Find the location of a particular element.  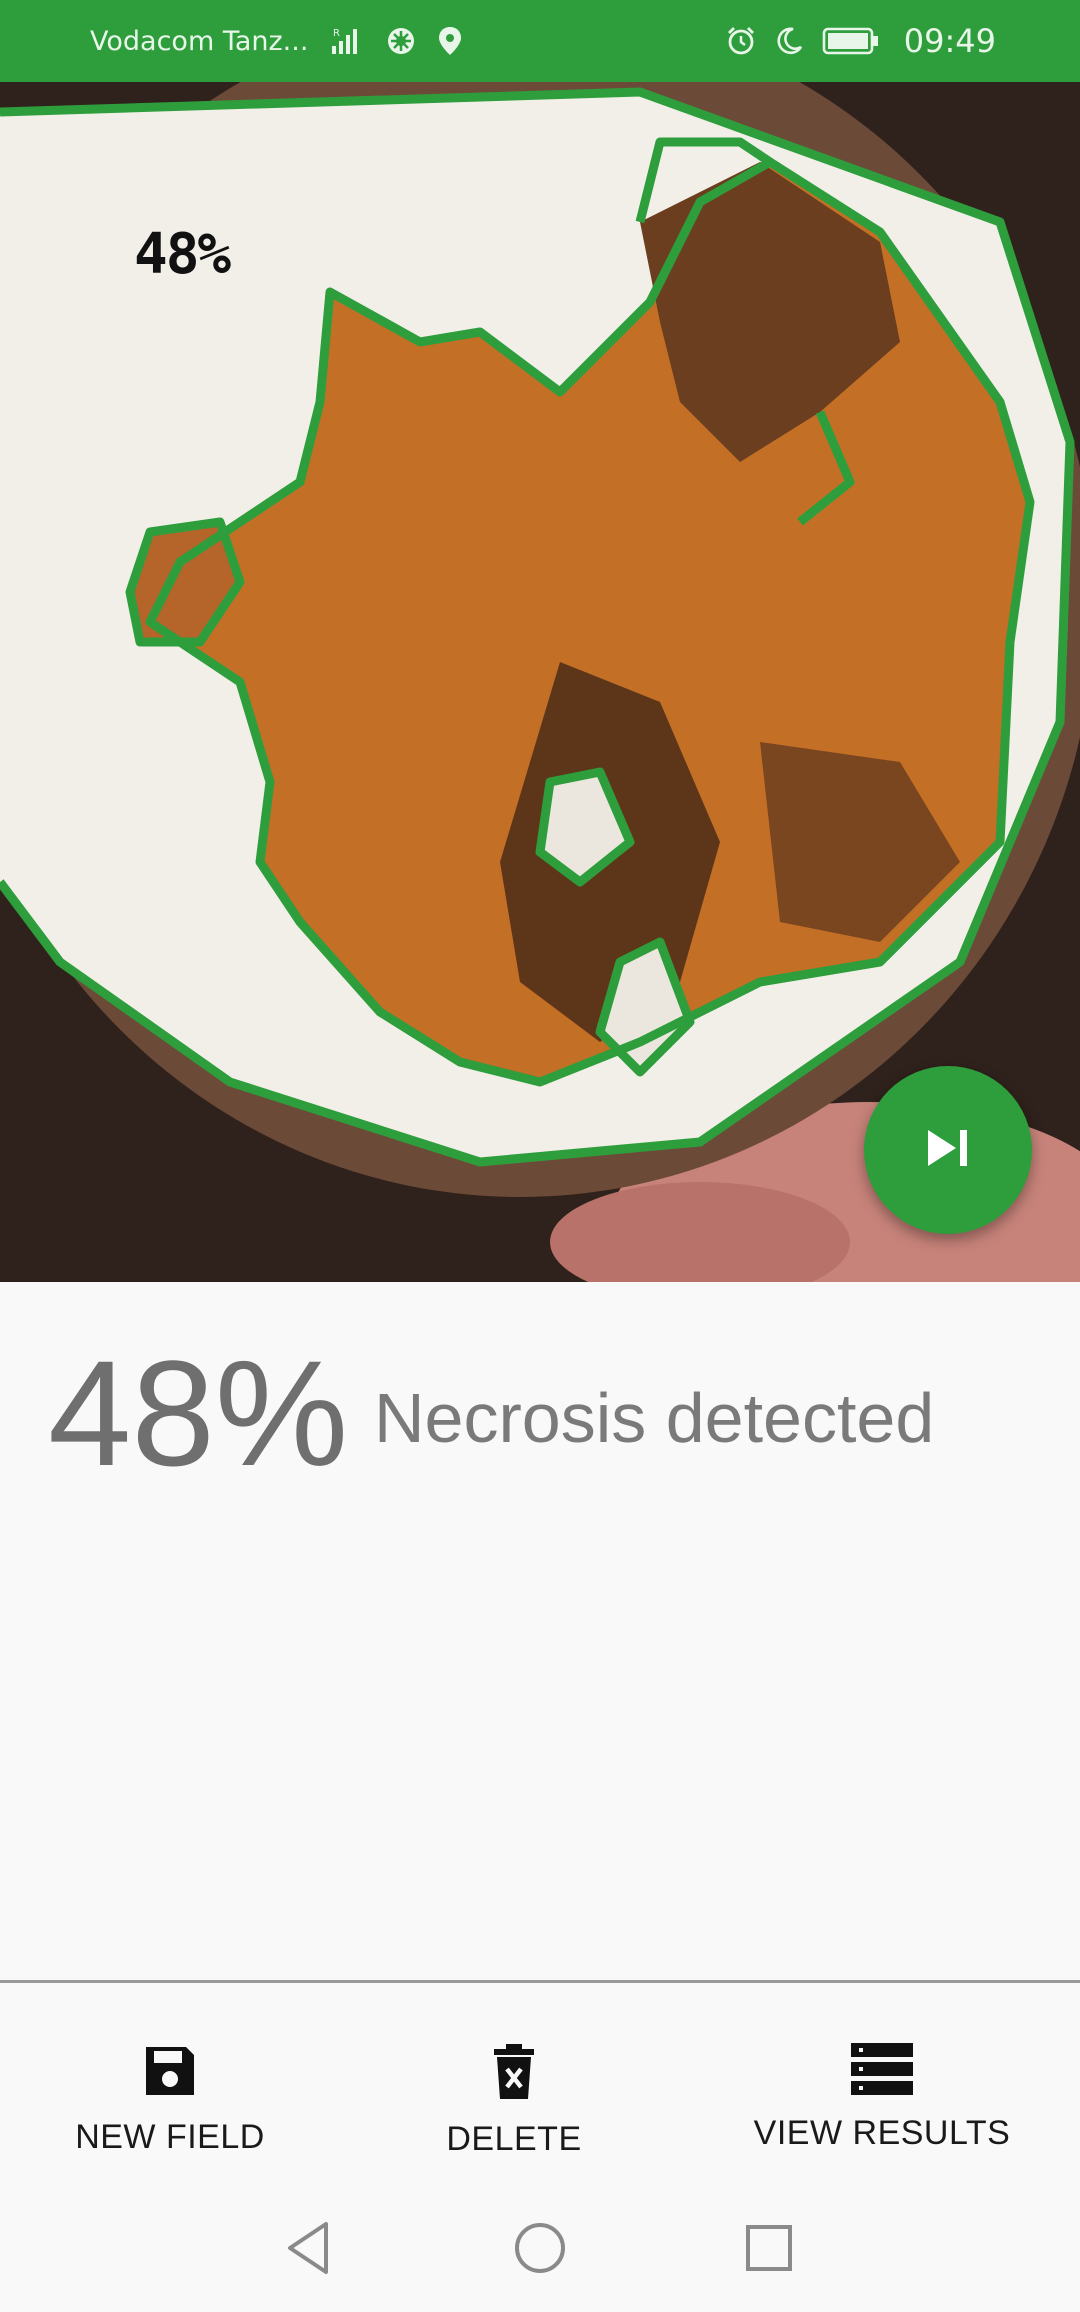

home-icon is located at coordinates (540, 2250).